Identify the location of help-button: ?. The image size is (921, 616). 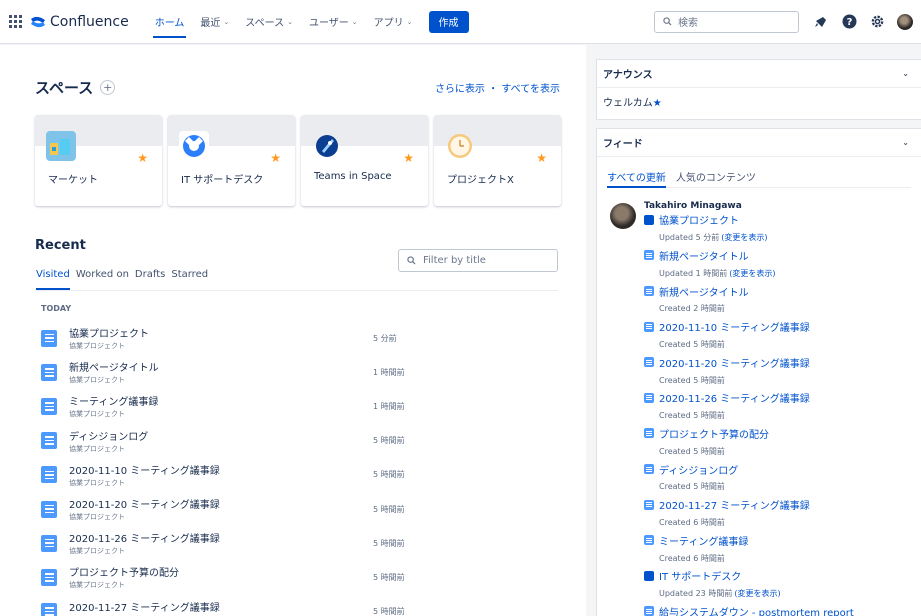
(849, 22).